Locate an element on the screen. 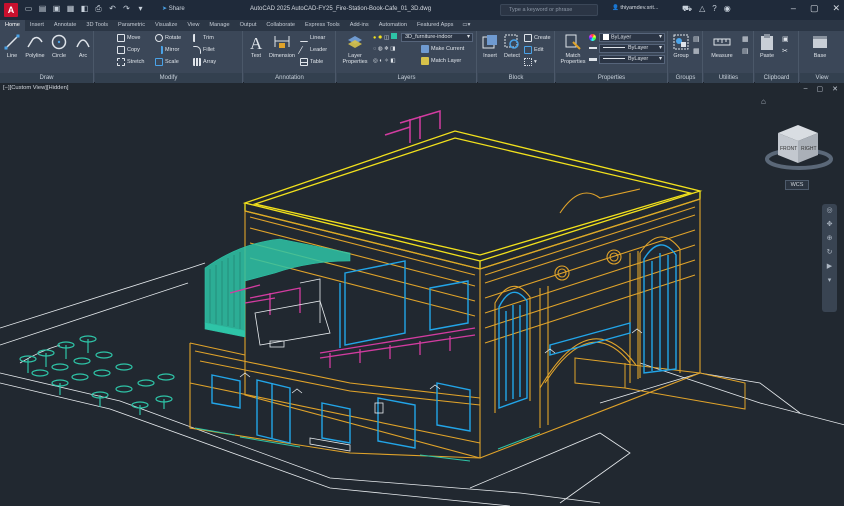 The width and height of the screenshot is (844, 506). layer-thaw-icon: ✧ is located at coordinates (386, 61).